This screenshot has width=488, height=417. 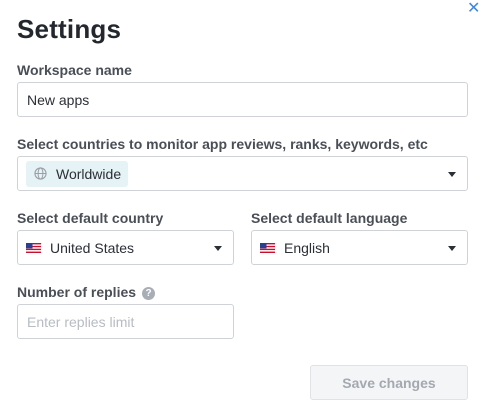 What do you see at coordinates (149, 293) in the screenshot?
I see `question-icon: ?` at bounding box center [149, 293].